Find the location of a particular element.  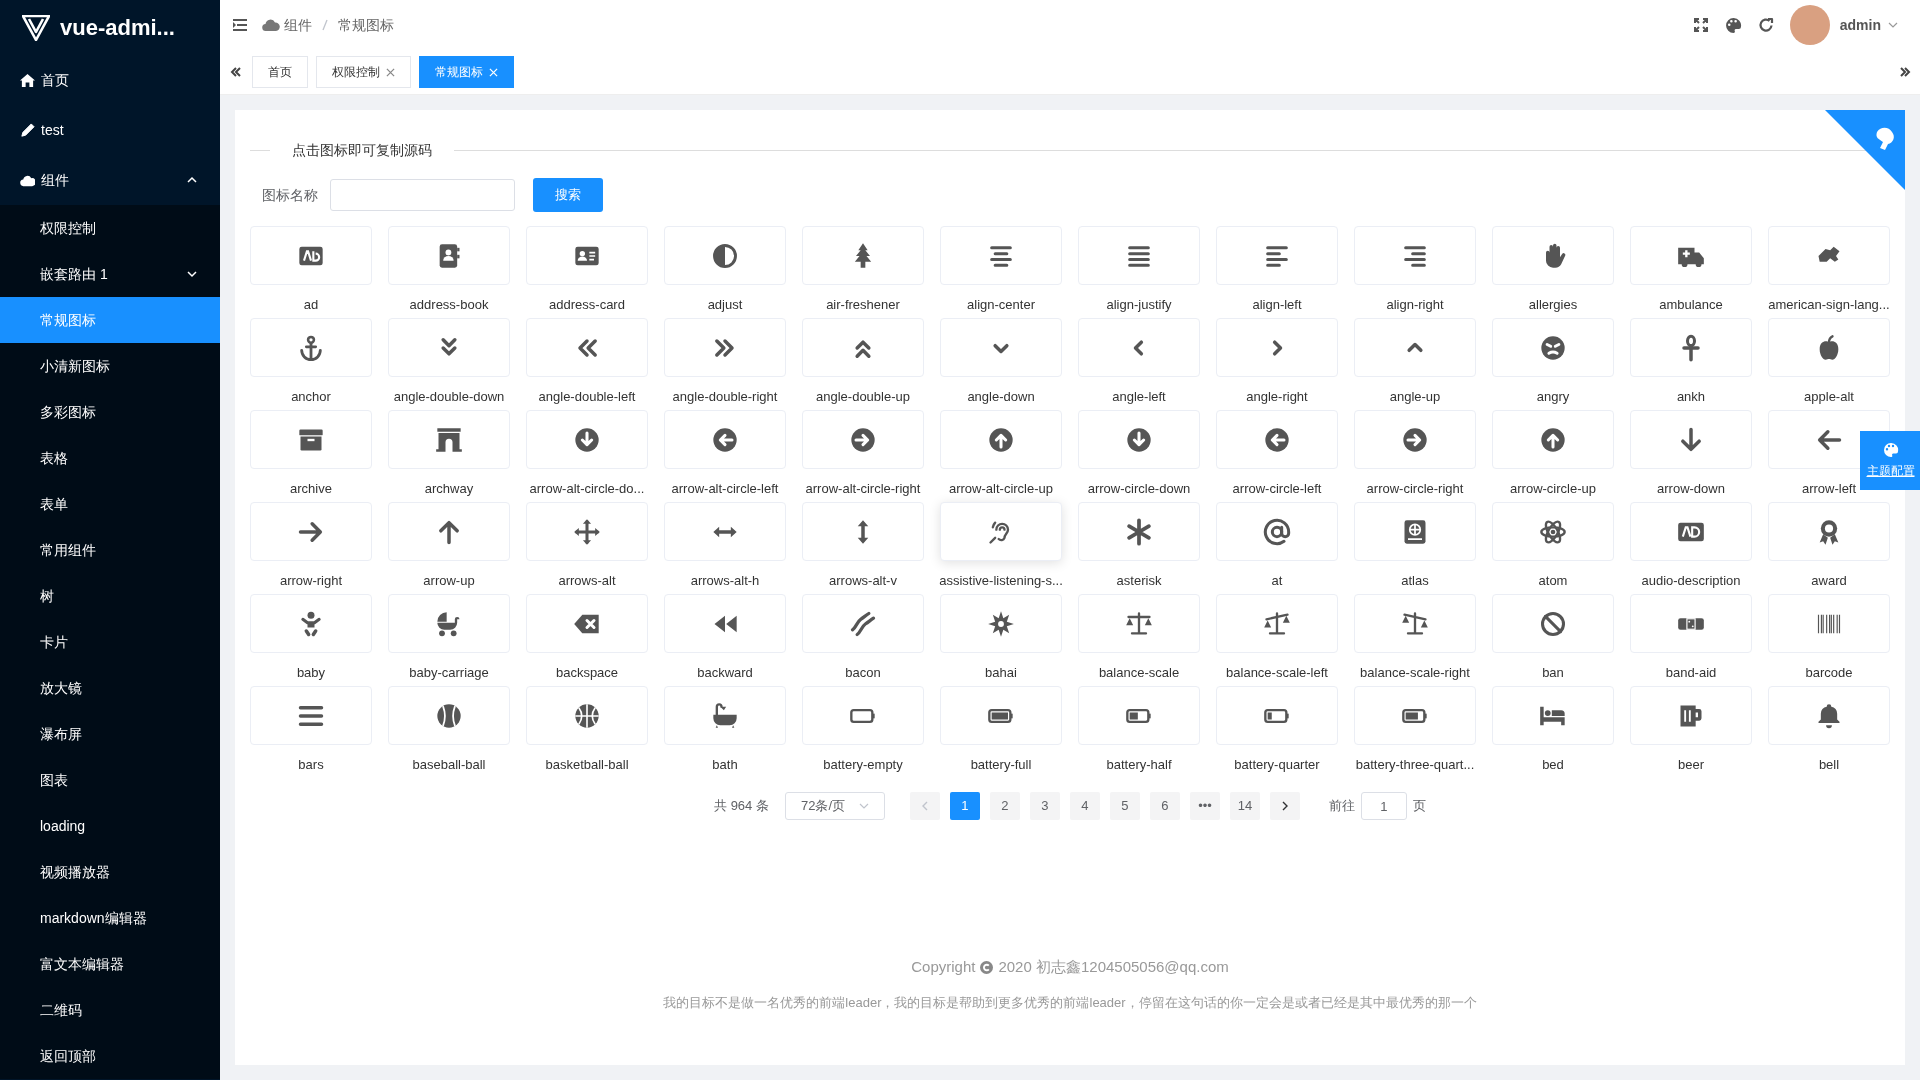

breadcrumb-item: 组件 is located at coordinates (298, 25).